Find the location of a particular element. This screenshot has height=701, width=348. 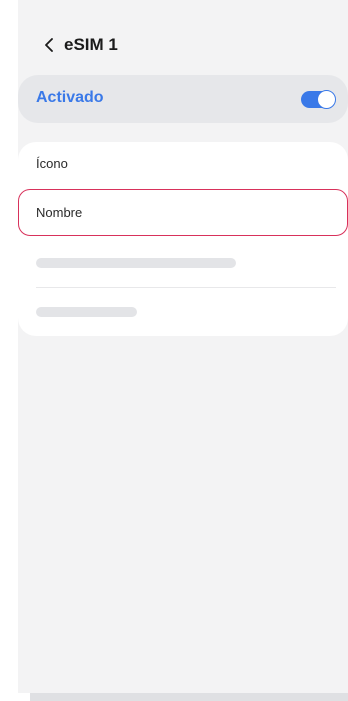

activation-switch is located at coordinates (318, 99).